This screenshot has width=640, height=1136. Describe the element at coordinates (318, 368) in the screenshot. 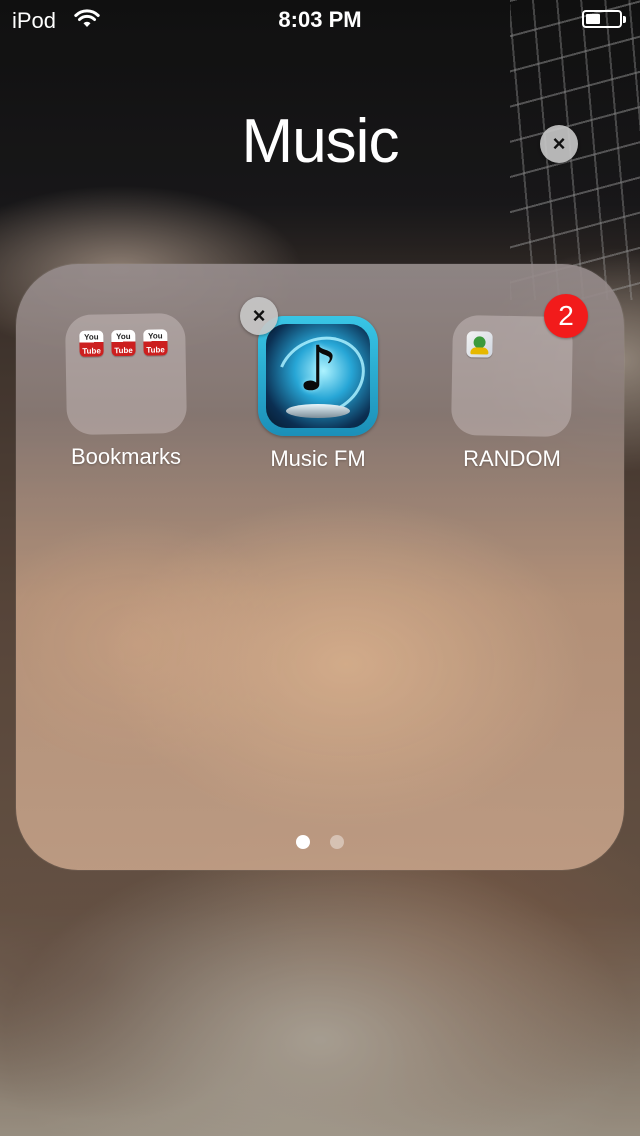

I see `music-note-icon: ♪` at that location.